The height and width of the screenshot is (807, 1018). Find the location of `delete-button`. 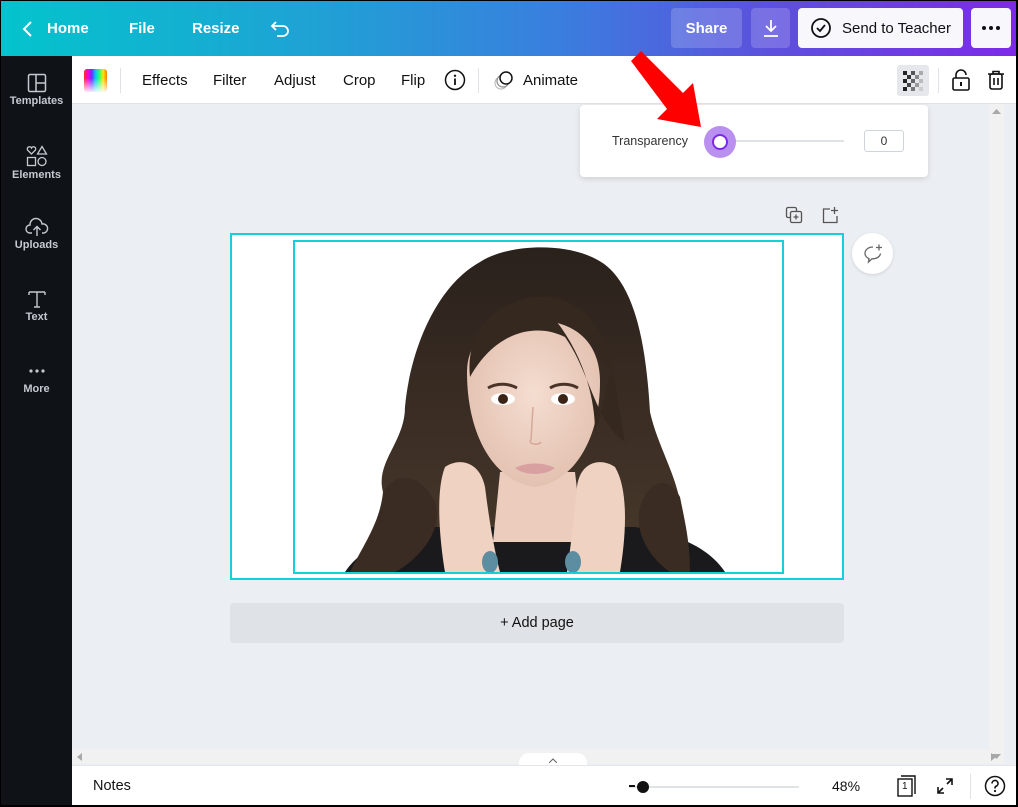

delete-button is located at coordinates (996, 80).